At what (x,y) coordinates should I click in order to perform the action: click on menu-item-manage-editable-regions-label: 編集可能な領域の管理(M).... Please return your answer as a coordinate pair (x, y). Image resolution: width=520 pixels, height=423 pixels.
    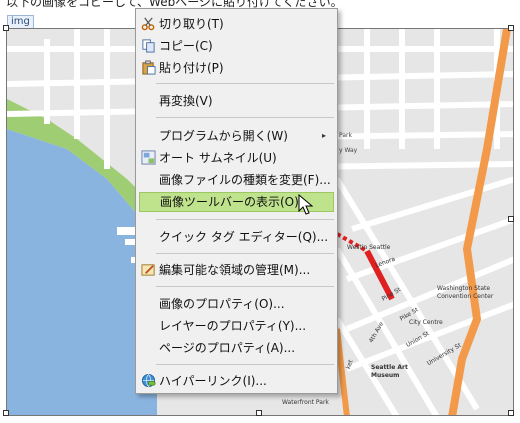
    Looking at the image, I should click on (235, 270).